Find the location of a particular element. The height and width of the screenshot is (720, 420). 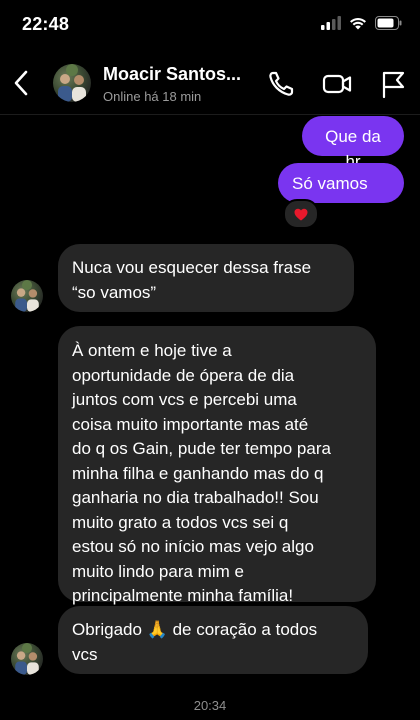

message-text: Só vamos is located at coordinates (330, 183).